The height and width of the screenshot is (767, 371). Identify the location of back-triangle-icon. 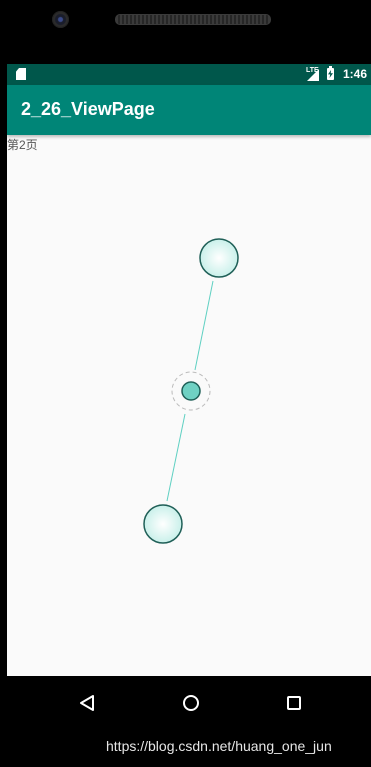
(87, 703).